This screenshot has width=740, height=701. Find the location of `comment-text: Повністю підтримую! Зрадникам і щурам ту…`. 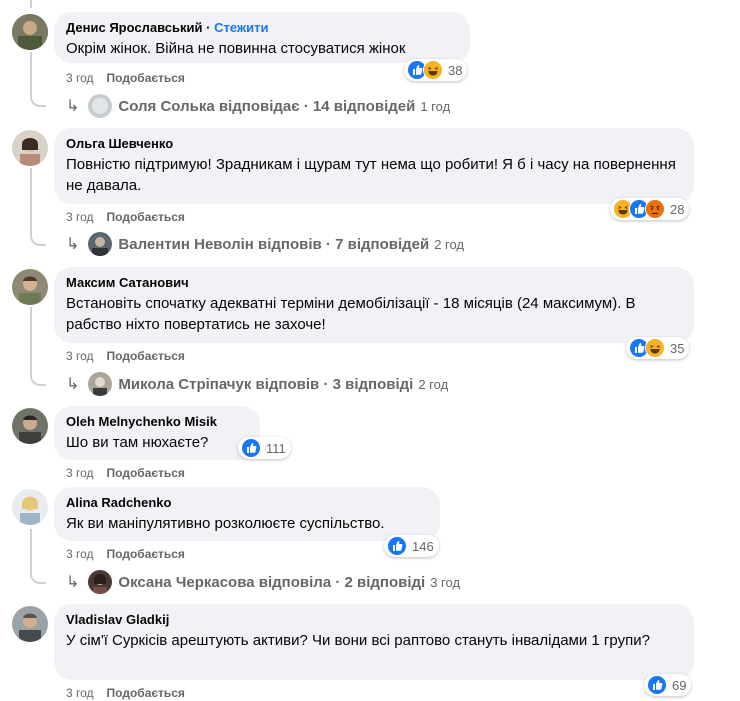

comment-text: Повністю підтримую! Зрадникам і щурам ту… is located at coordinates (371, 175).